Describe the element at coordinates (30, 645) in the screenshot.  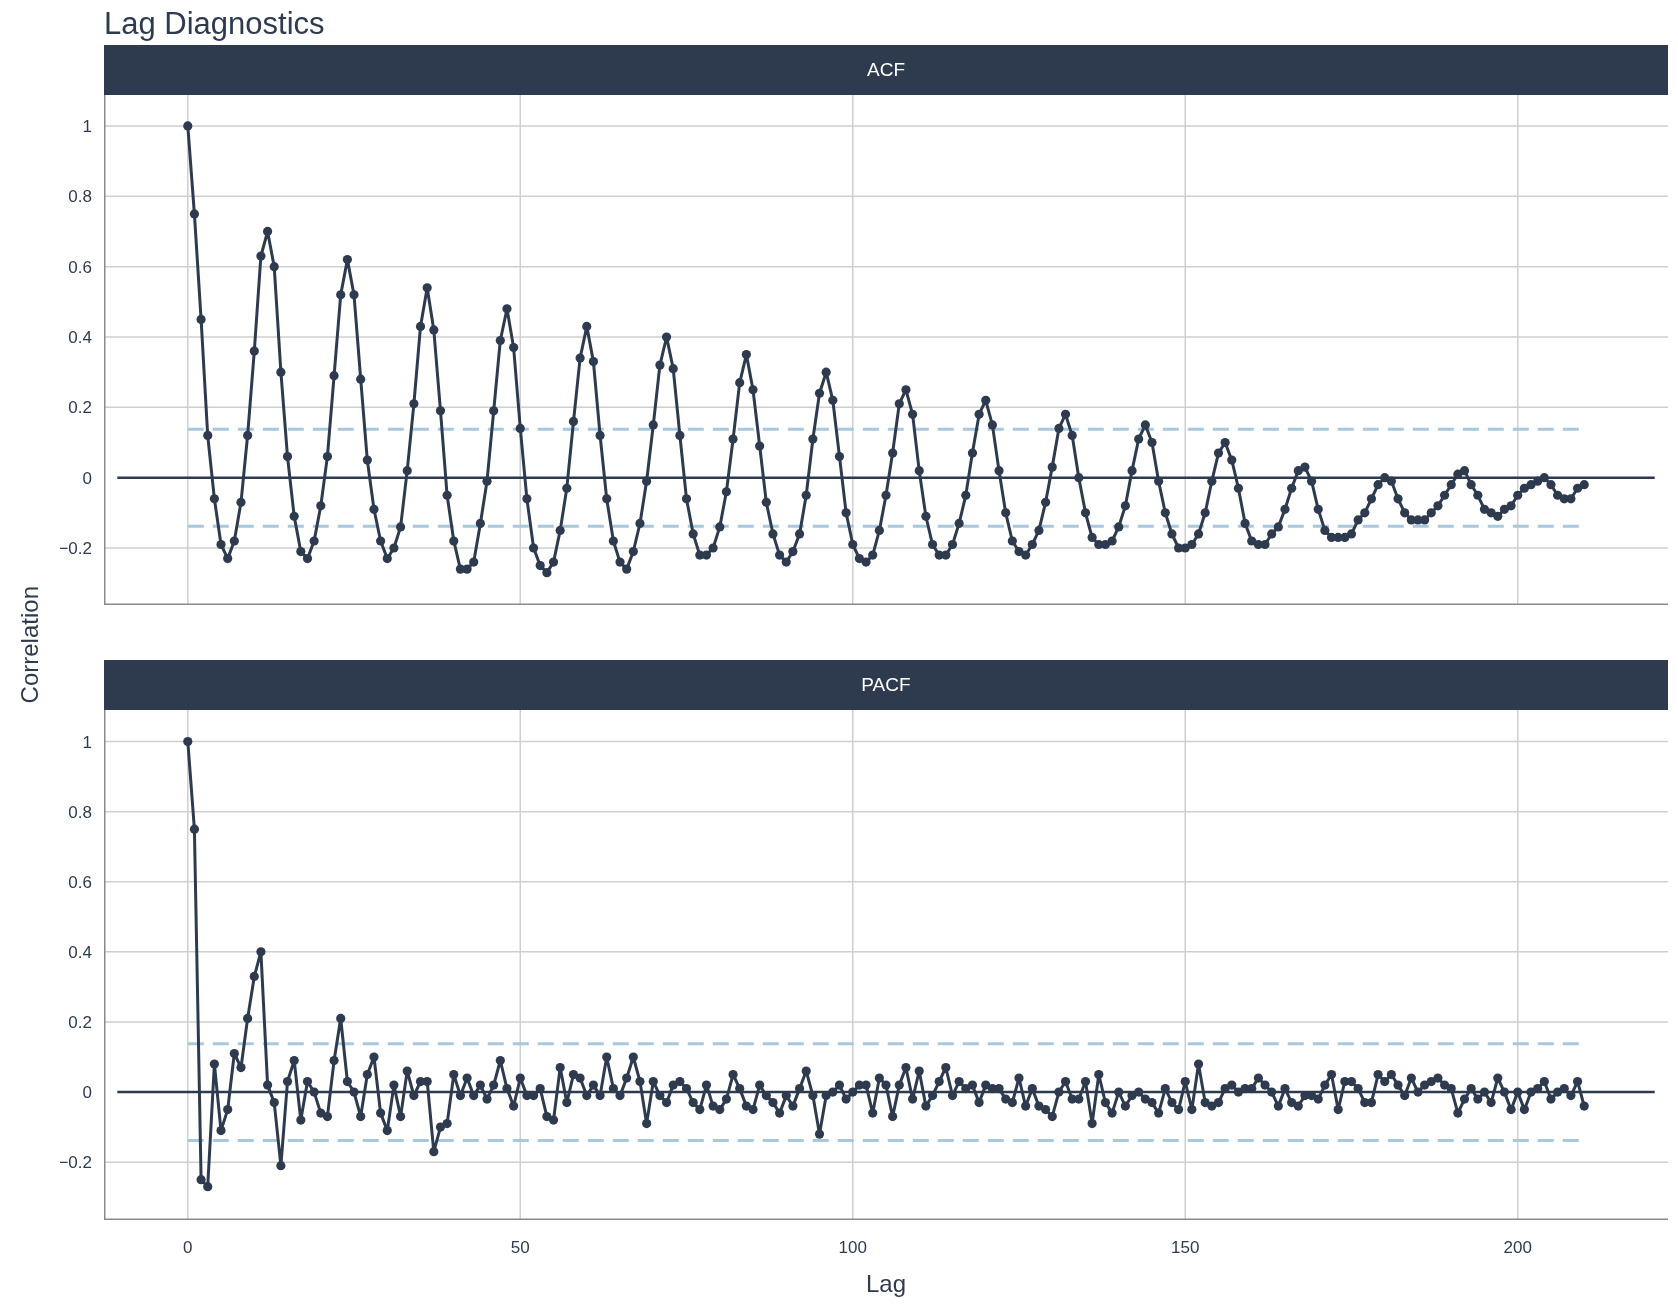
I see `y-axis-label: Correlation` at that location.